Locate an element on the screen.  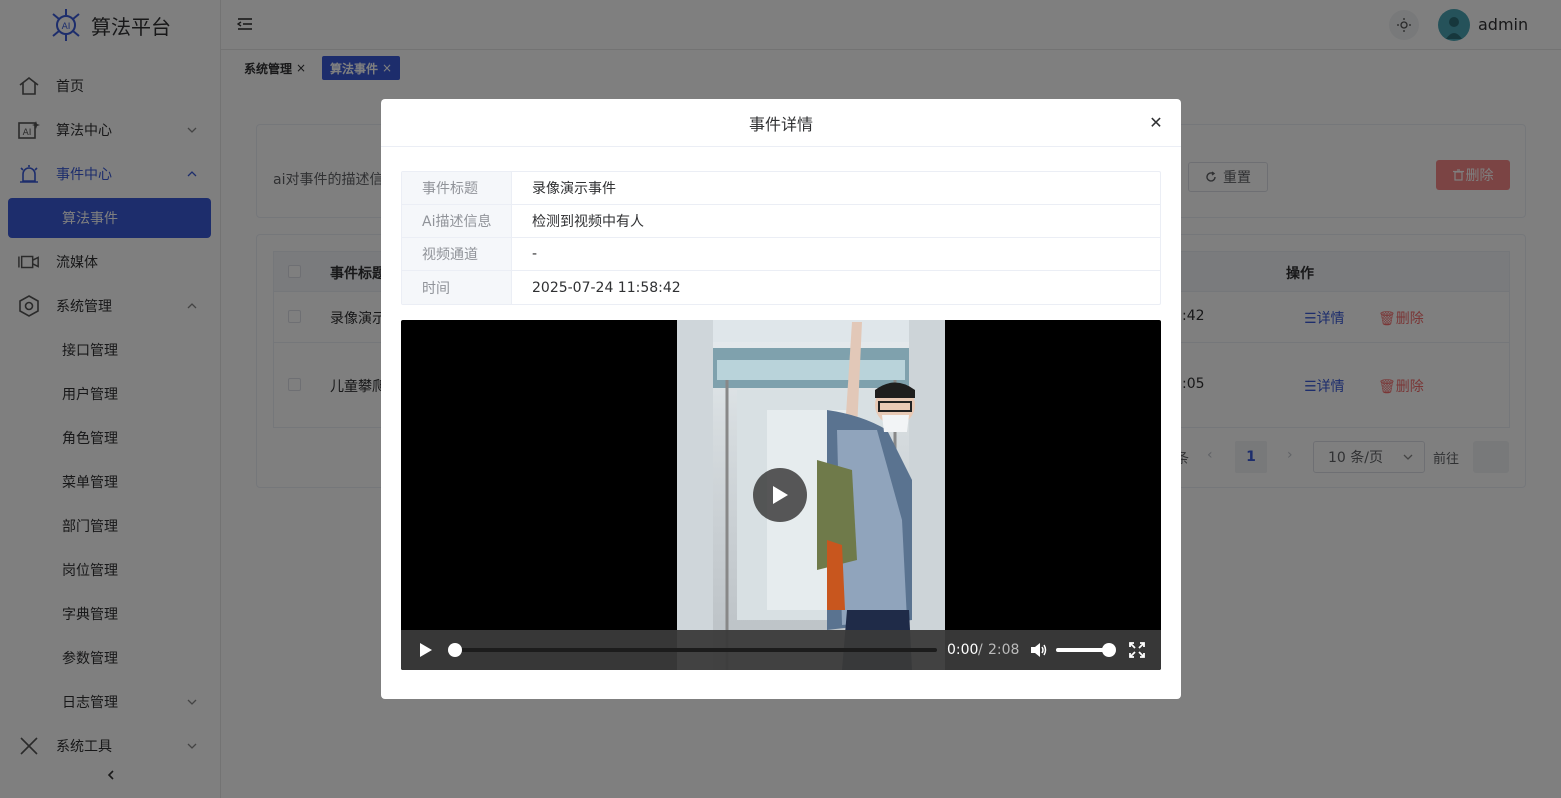
progress-handle is located at coordinates (455, 650).